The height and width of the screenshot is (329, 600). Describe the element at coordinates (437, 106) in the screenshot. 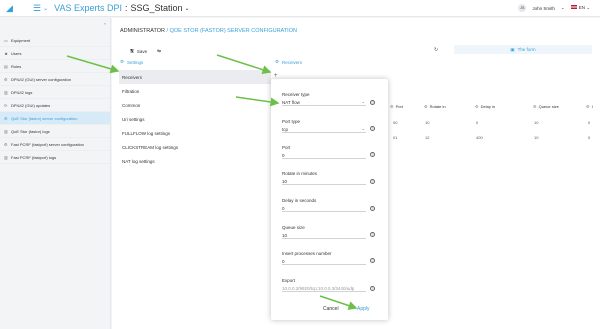

I see `column-label: Rotate in` at that location.